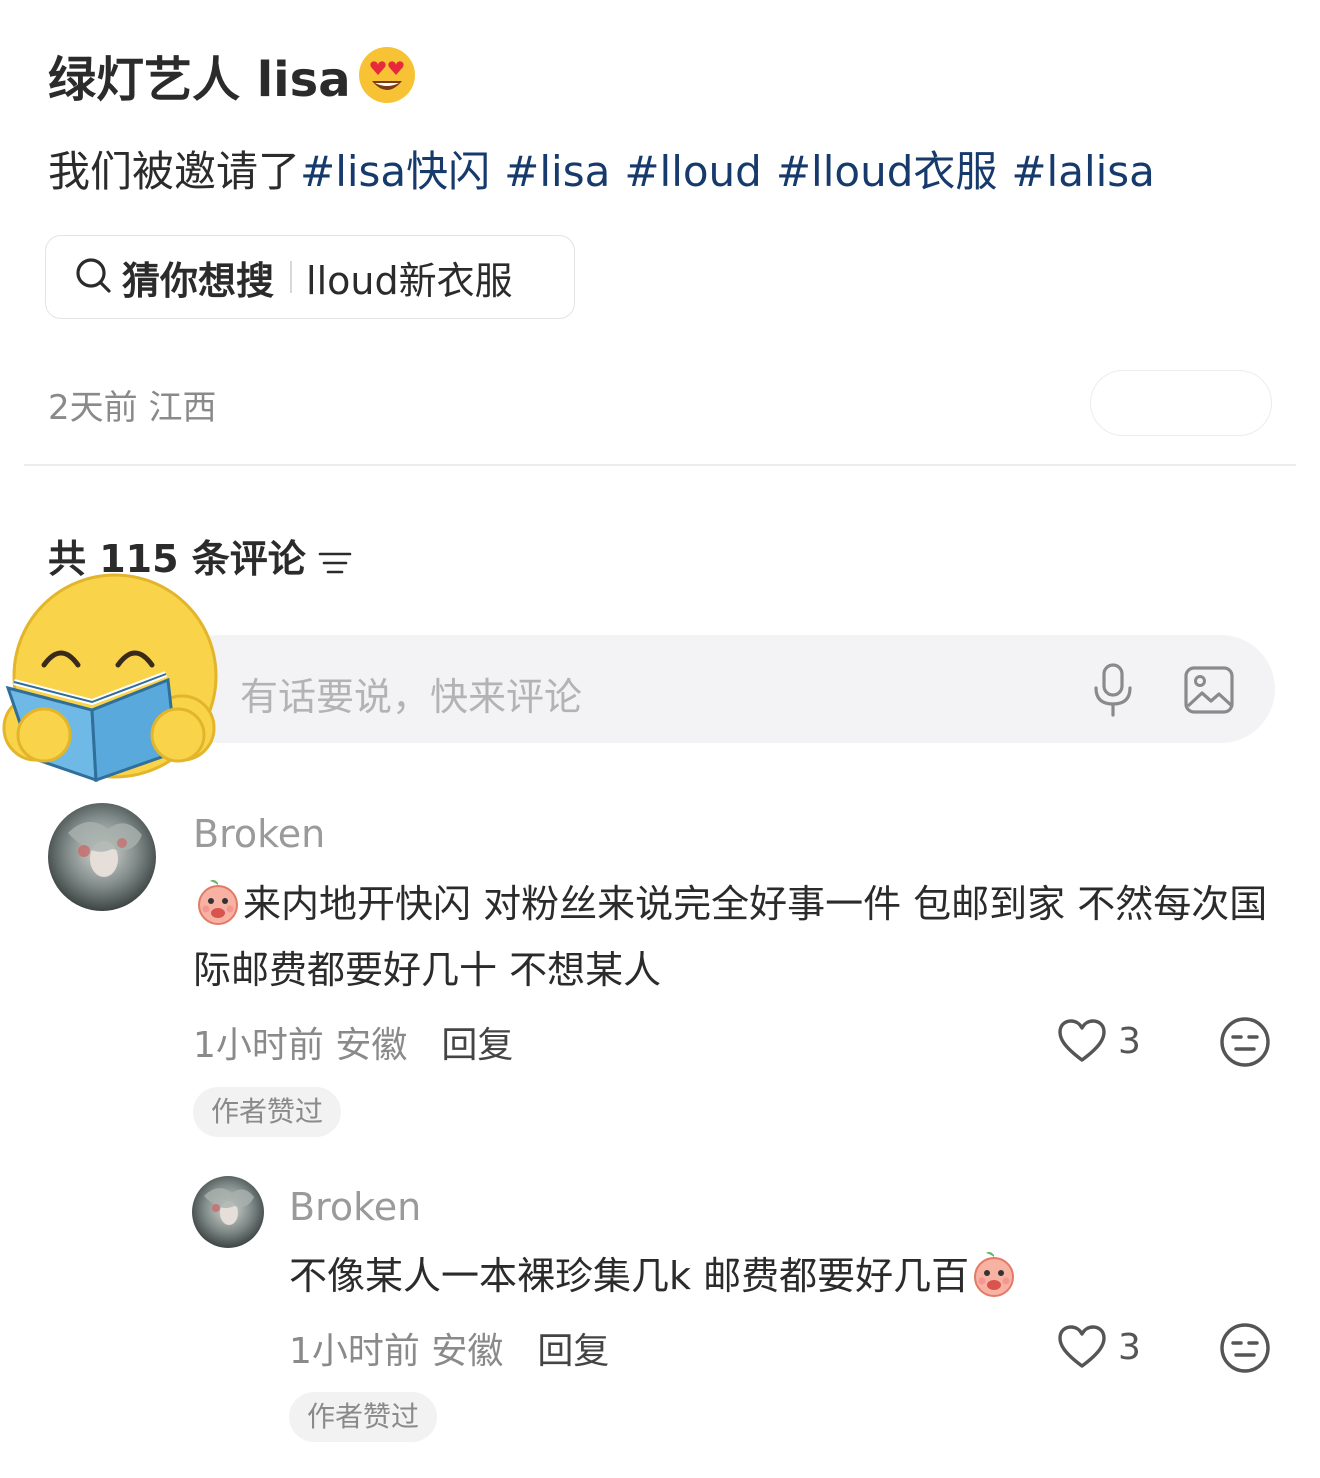  I want to click on comment-input-placeholder: 有话要说，快来评论, so click(411, 697).